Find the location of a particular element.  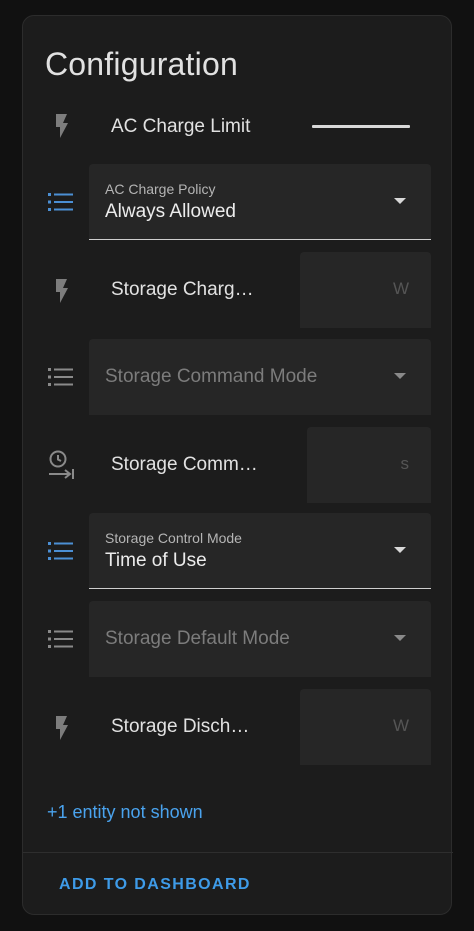

row-storage-discharge: Storage Disch… W is located at coordinates (238, 727).